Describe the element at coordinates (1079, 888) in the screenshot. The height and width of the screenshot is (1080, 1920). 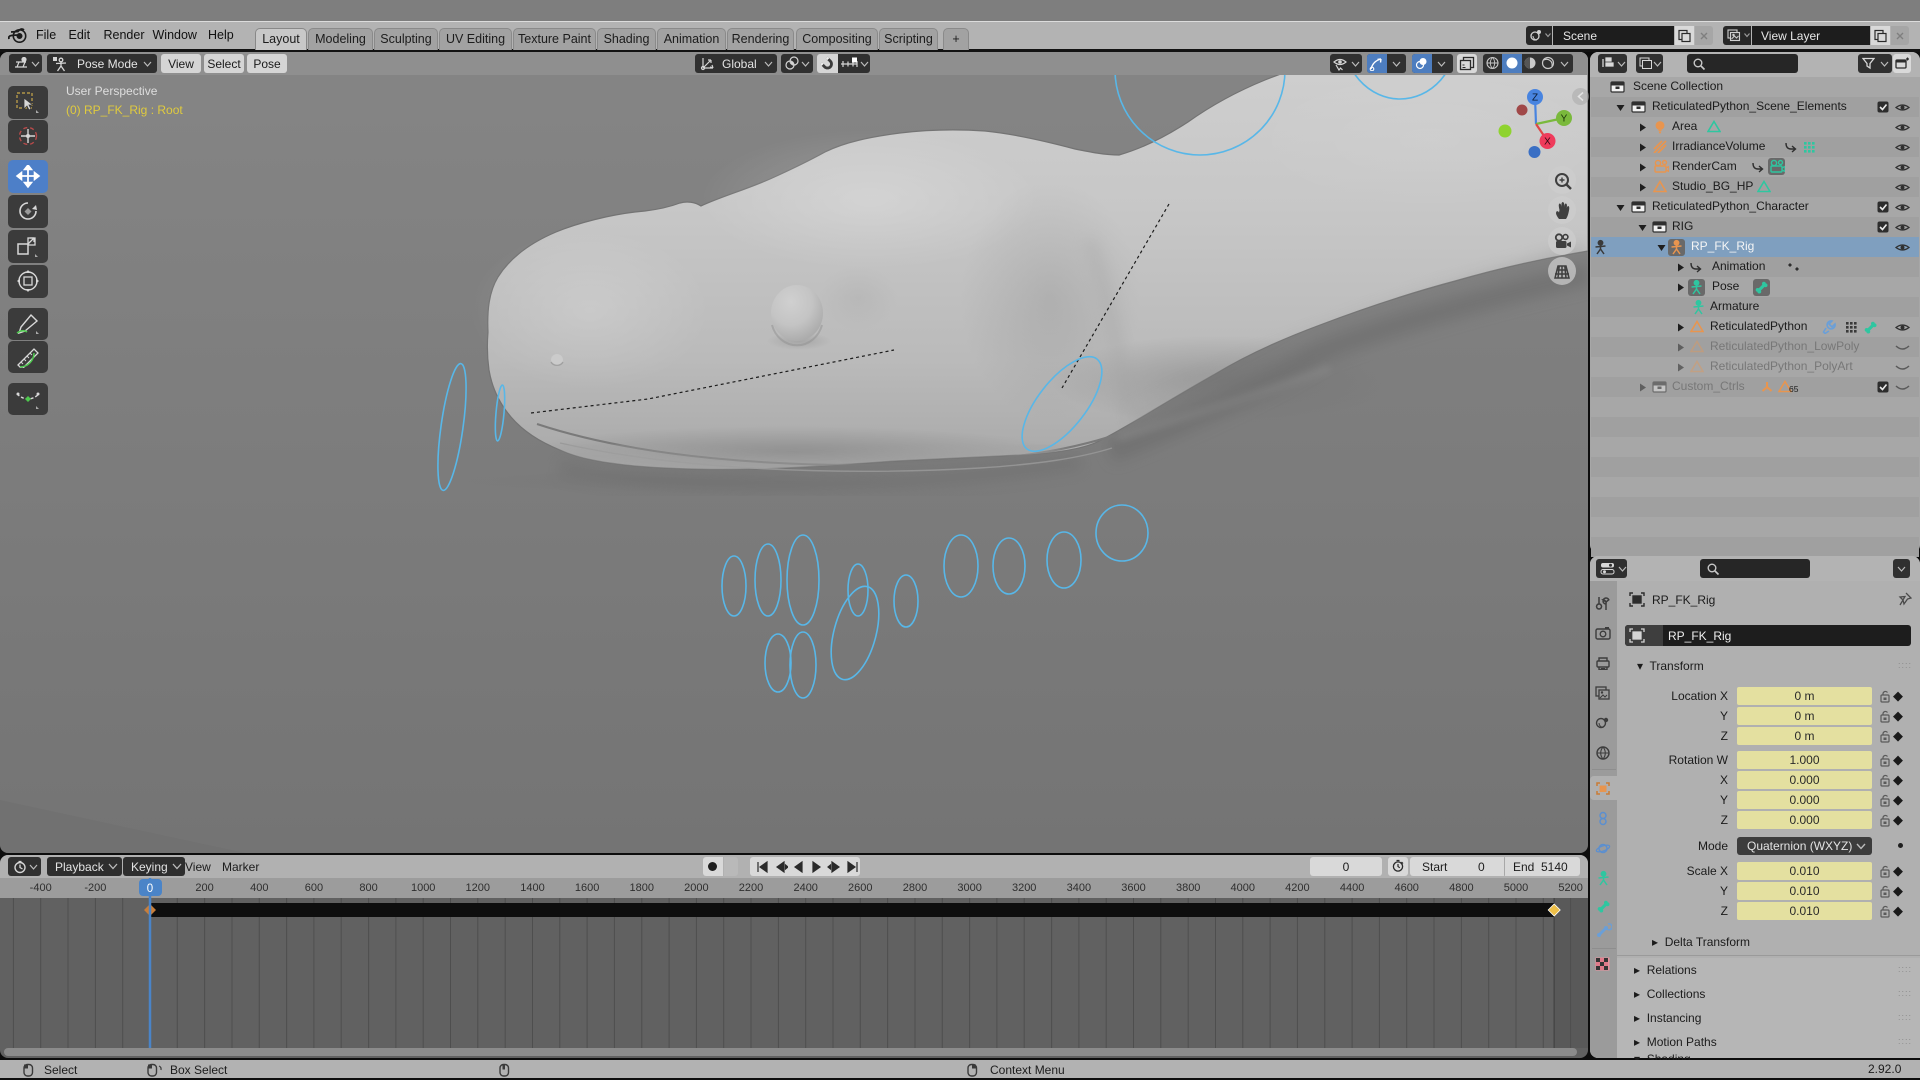
I see `svg-text: 3400` at that location.